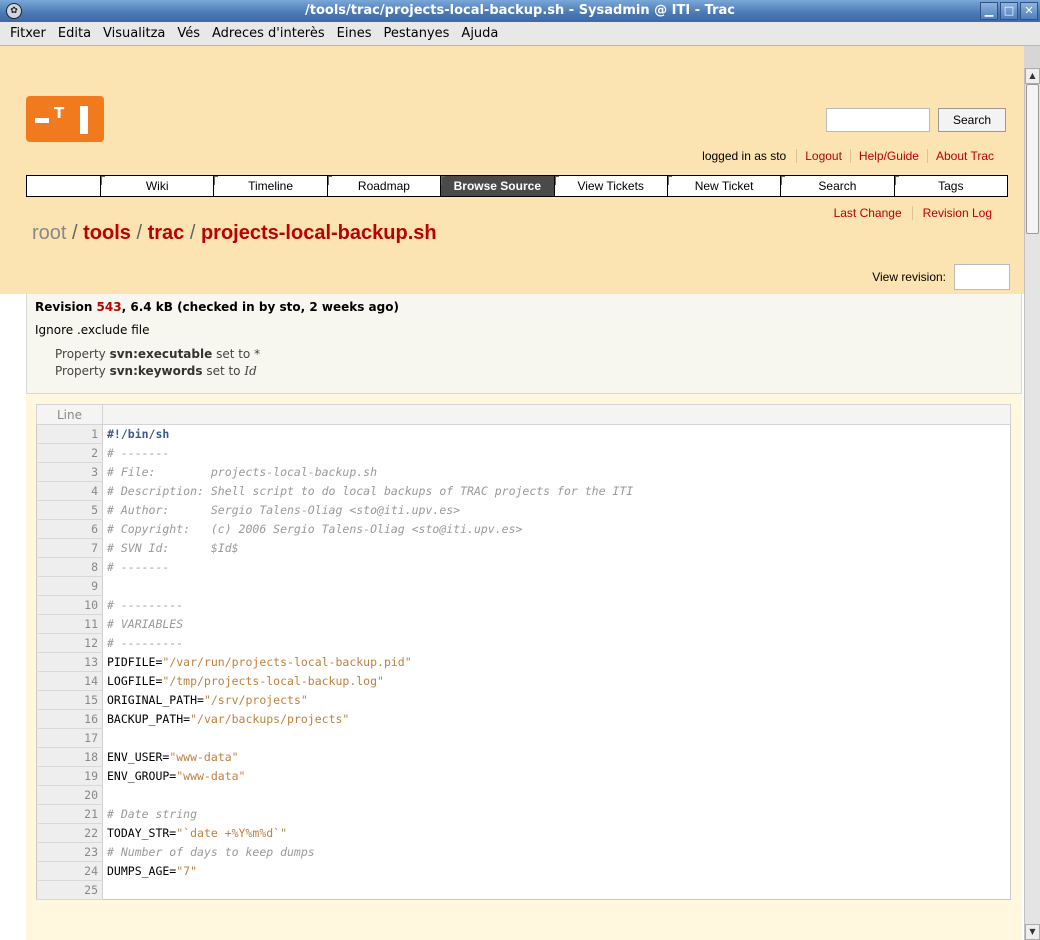  I want to click on menu-visualitza: Visualitza, so click(134, 33).